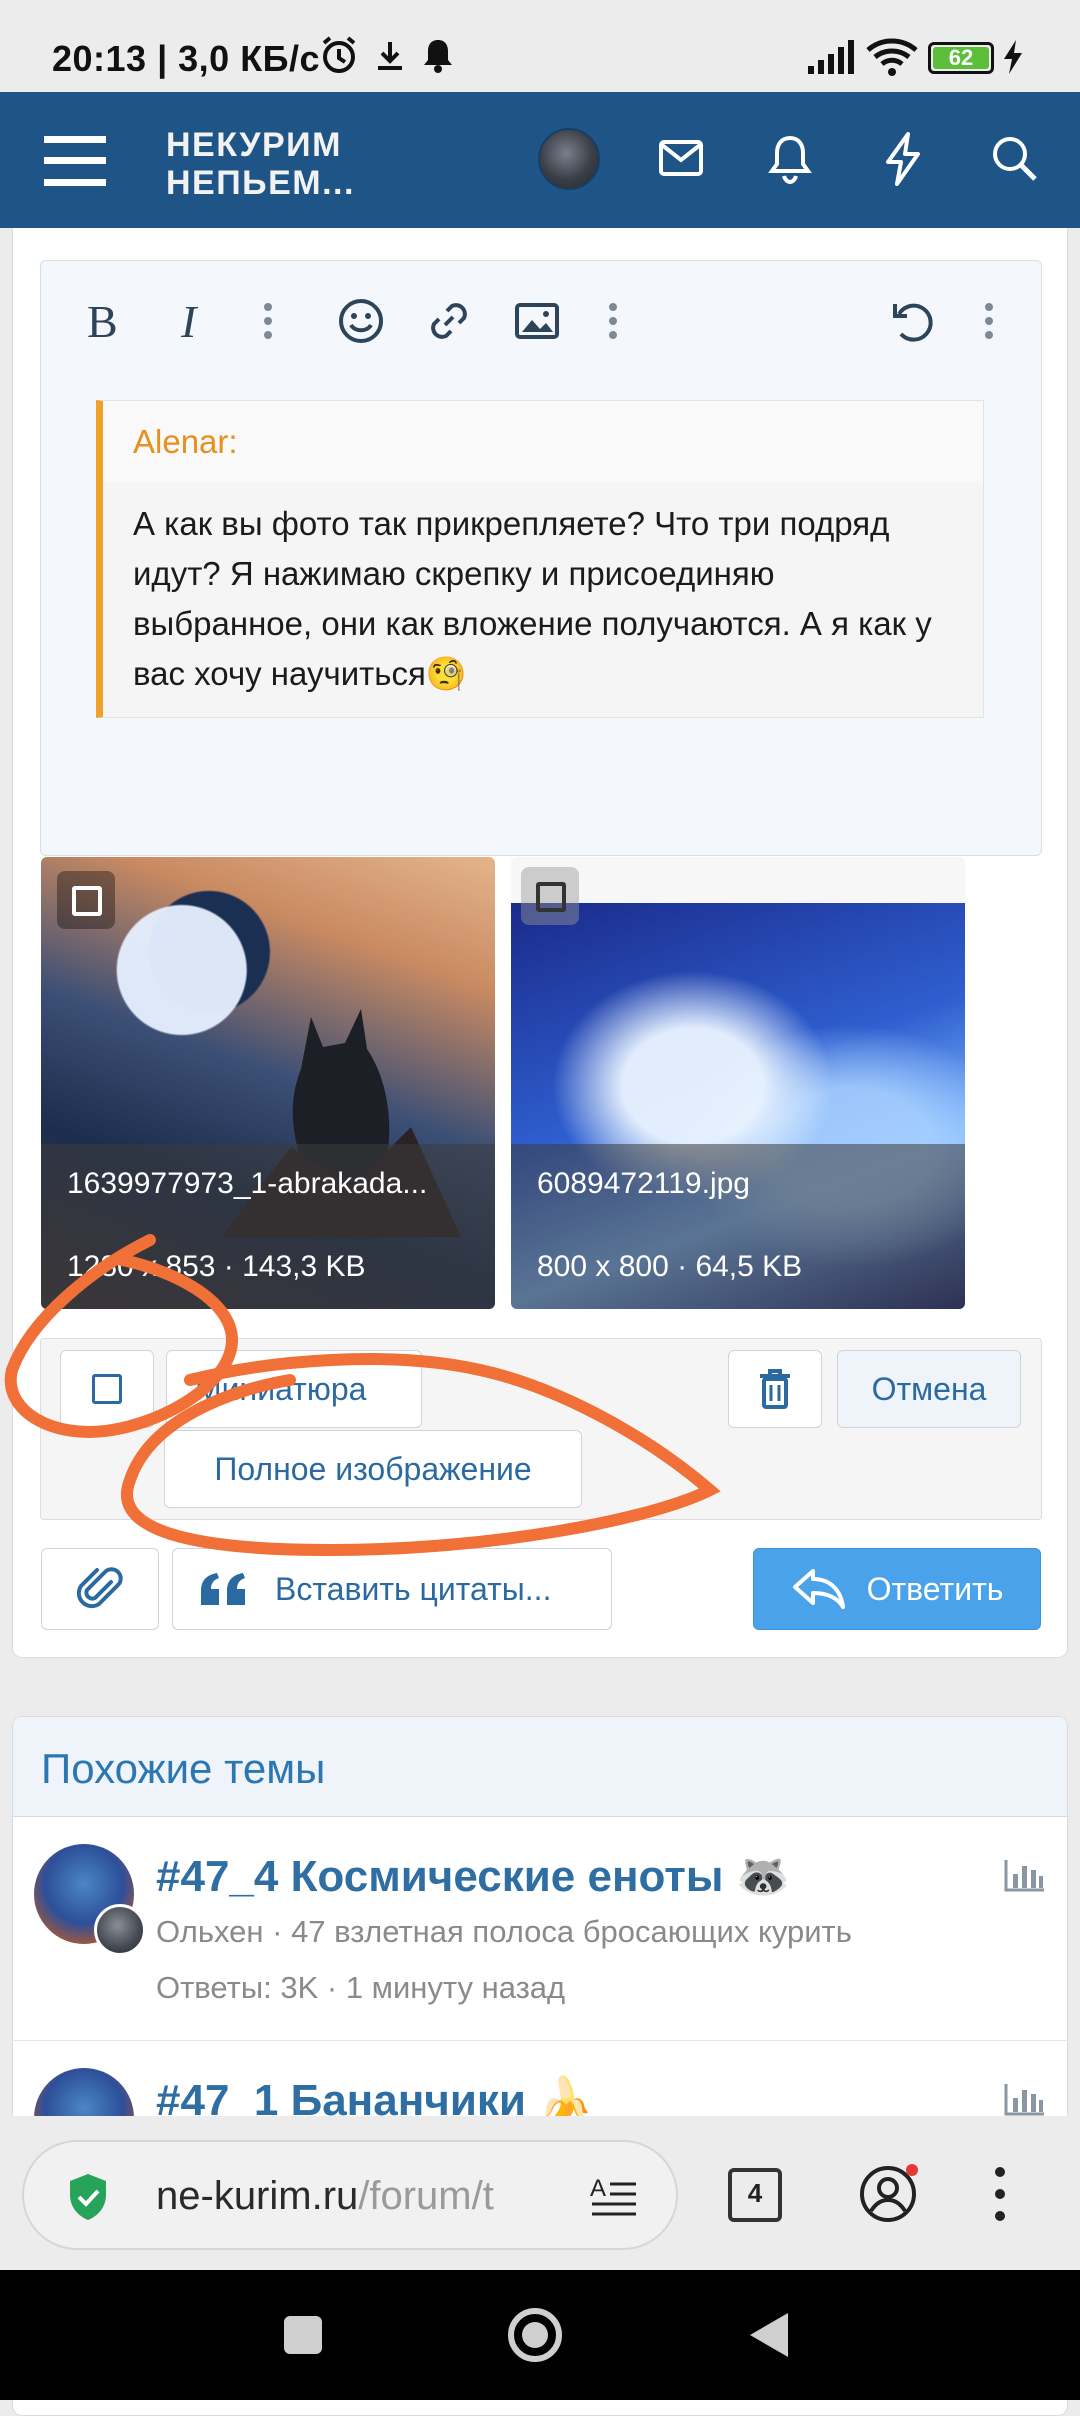 Image resolution: width=1080 pixels, height=2416 pixels. I want to click on thread-divider, so click(540, 2040).